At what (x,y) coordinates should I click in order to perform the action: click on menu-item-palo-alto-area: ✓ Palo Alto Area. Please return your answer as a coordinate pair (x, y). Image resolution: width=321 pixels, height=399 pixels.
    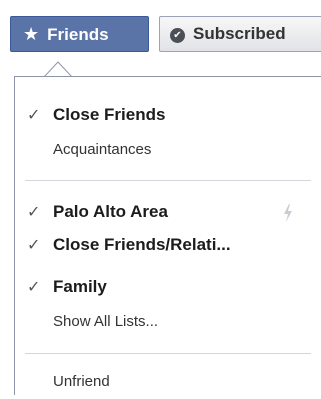
    Looking at the image, I should click on (160, 215).